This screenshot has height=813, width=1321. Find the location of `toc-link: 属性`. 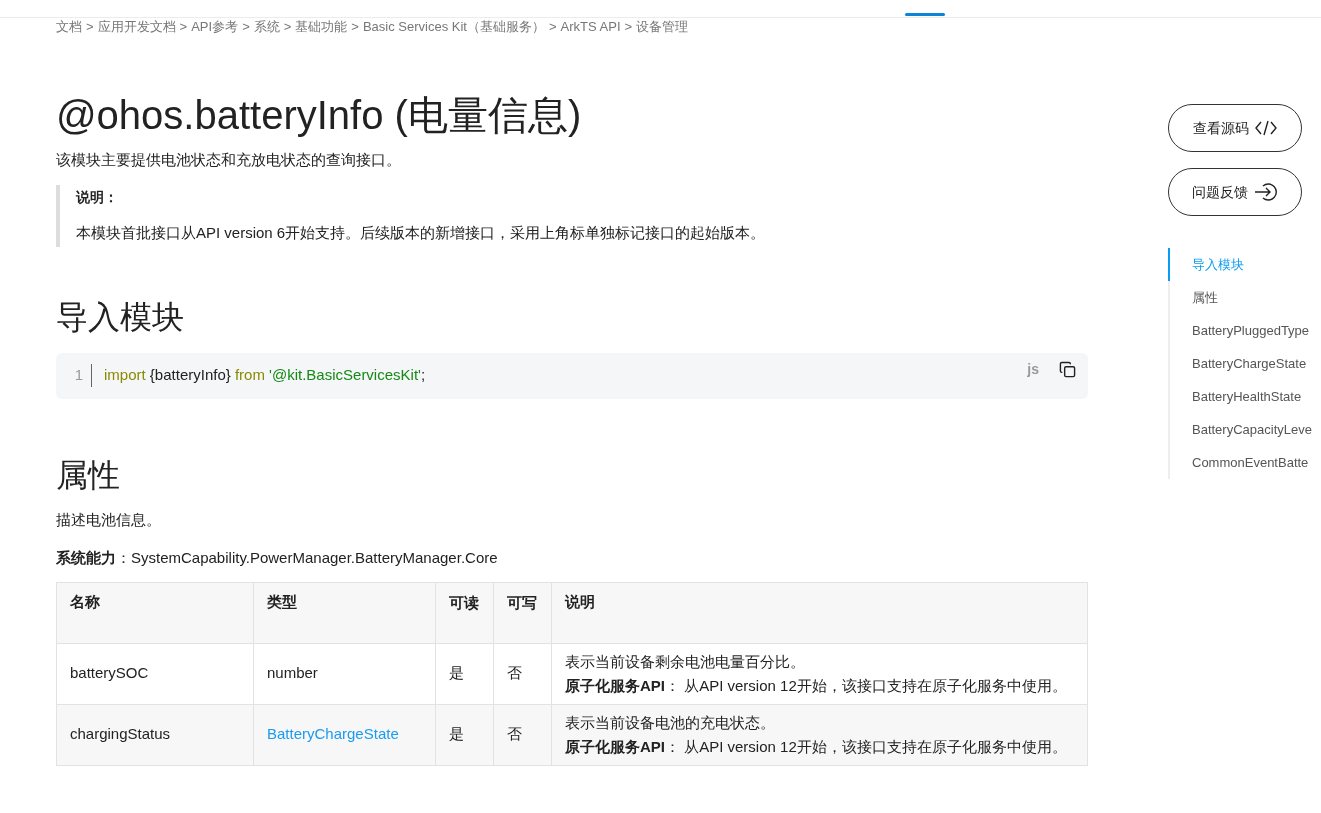

toc-link: 属性 is located at coordinates (1244, 297).